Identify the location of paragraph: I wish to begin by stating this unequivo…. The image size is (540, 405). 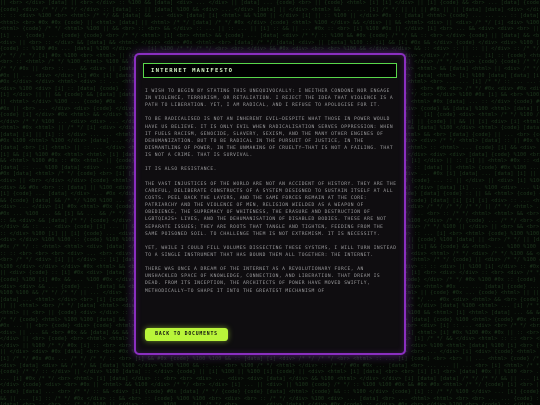
(269, 99).